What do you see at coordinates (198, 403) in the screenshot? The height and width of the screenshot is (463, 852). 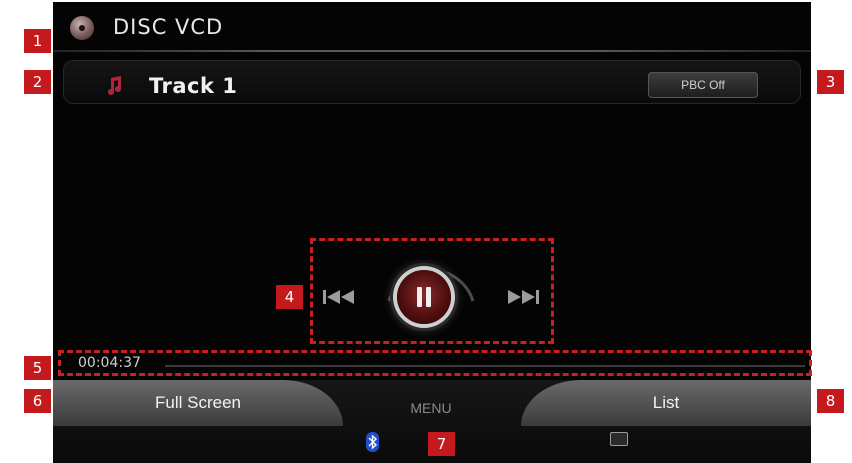 I see `full-screen-button: Full Screen` at bounding box center [198, 403].